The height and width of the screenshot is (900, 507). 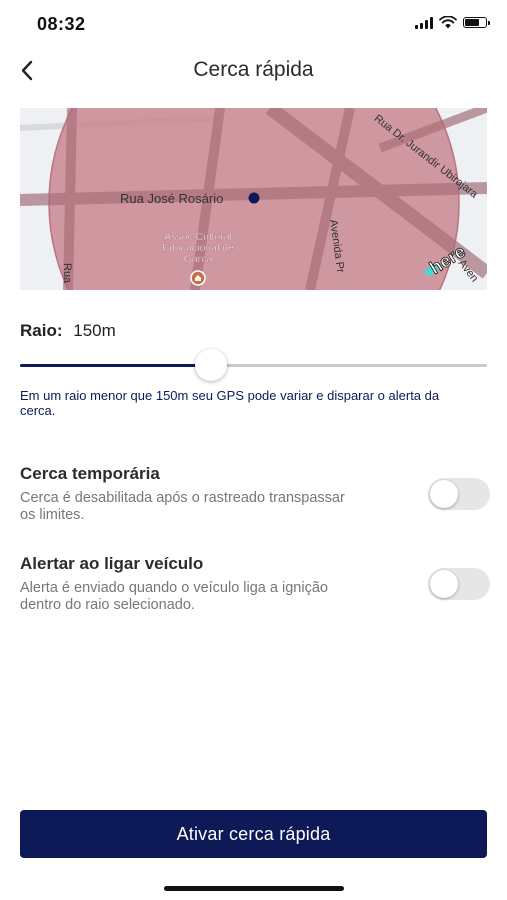 I want to click on status-time: 08:32, so click(x=61, y=24).